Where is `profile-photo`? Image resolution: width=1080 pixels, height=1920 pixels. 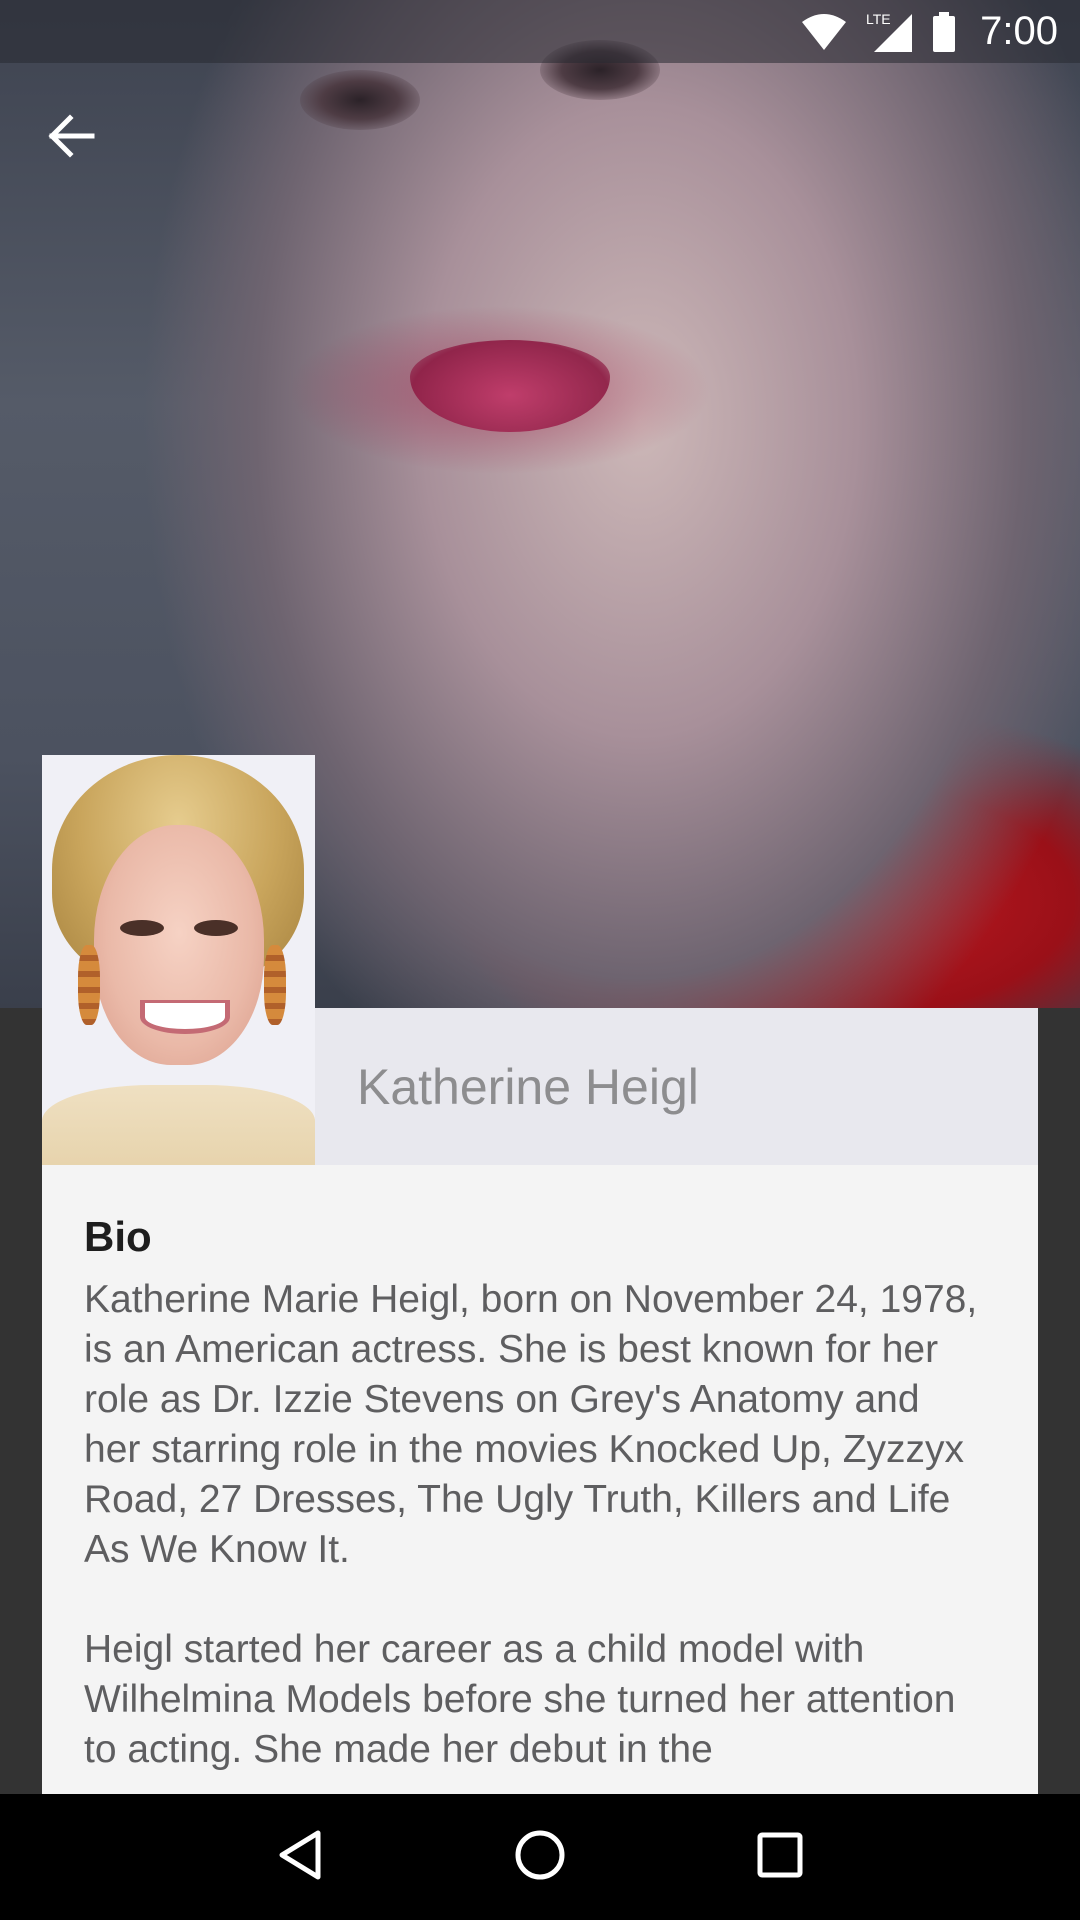
profile-photo is located at coordinates (178, 960).